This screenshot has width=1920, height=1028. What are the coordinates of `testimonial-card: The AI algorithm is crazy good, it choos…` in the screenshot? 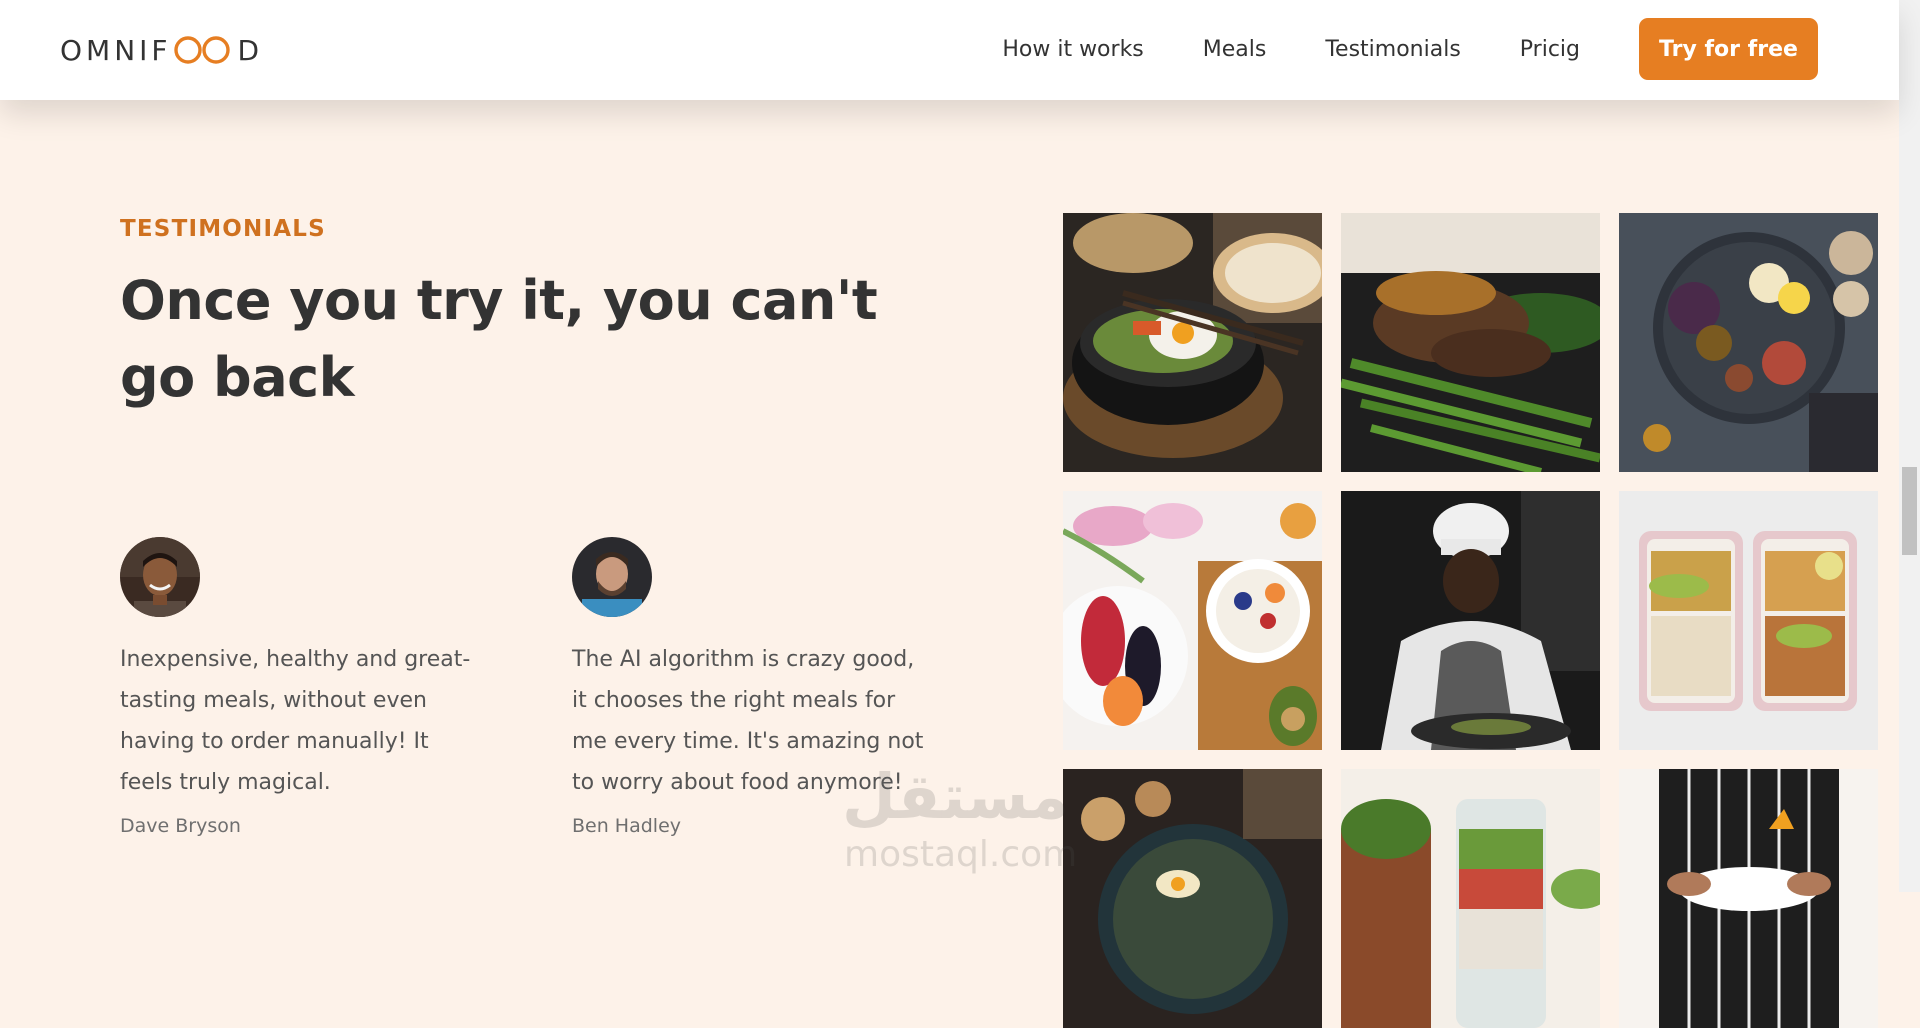 It's located at (752, 687).